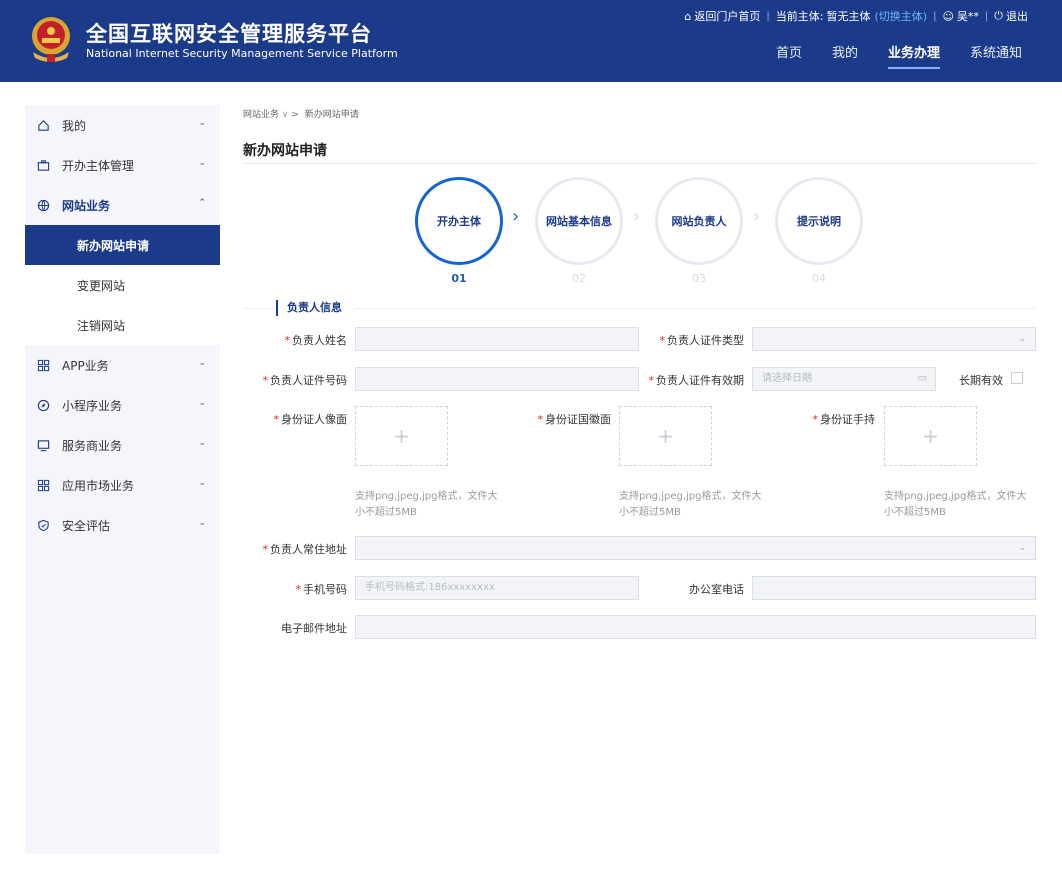  I want to click on chevron-up-icon: ⌃, so click(202, 203).